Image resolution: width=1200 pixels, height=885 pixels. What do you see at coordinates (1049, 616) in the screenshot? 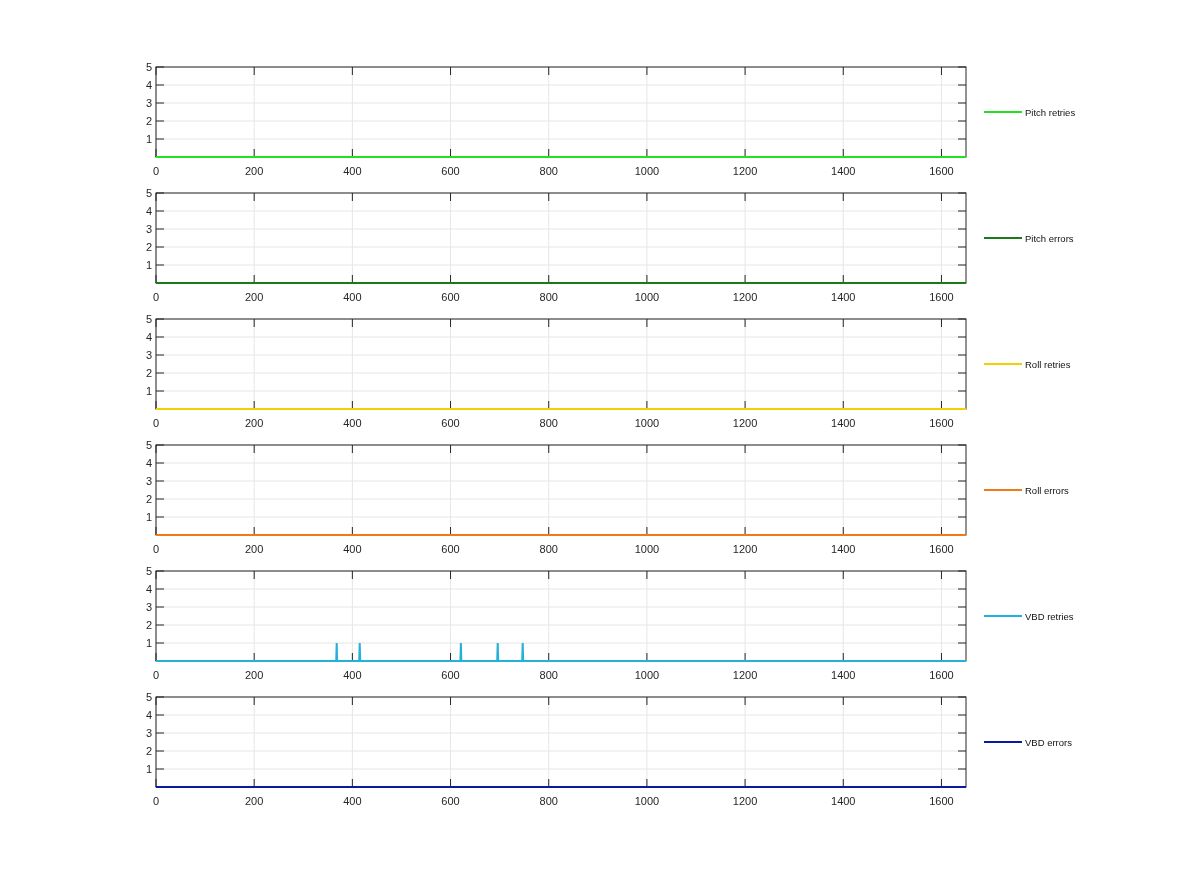
I see `legend-label: VBD retries` at bounding box center [1049, 616].